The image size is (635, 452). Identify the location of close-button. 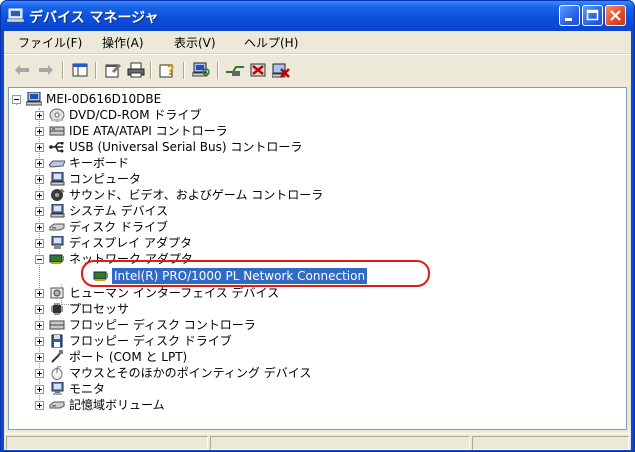
(615, 15).